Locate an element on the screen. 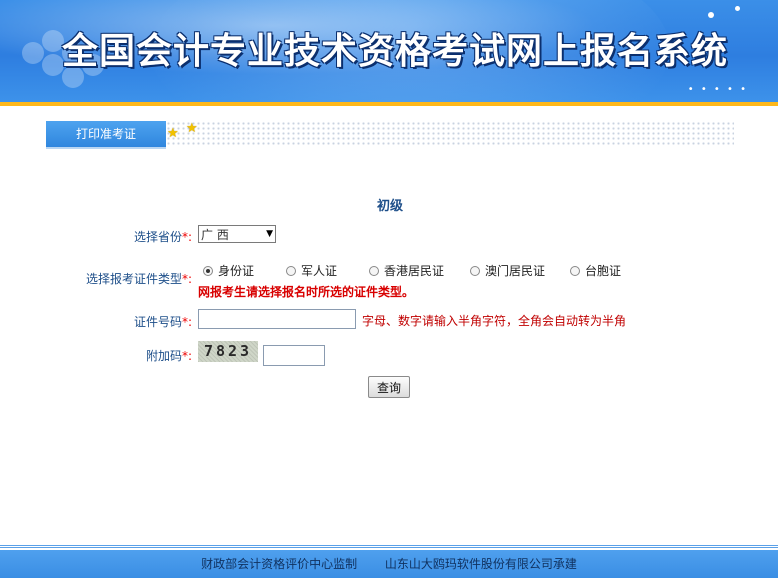 This screenshot has width=778, height=578. id-number-label: 证件号码*: is located at coordinates (162, 322).